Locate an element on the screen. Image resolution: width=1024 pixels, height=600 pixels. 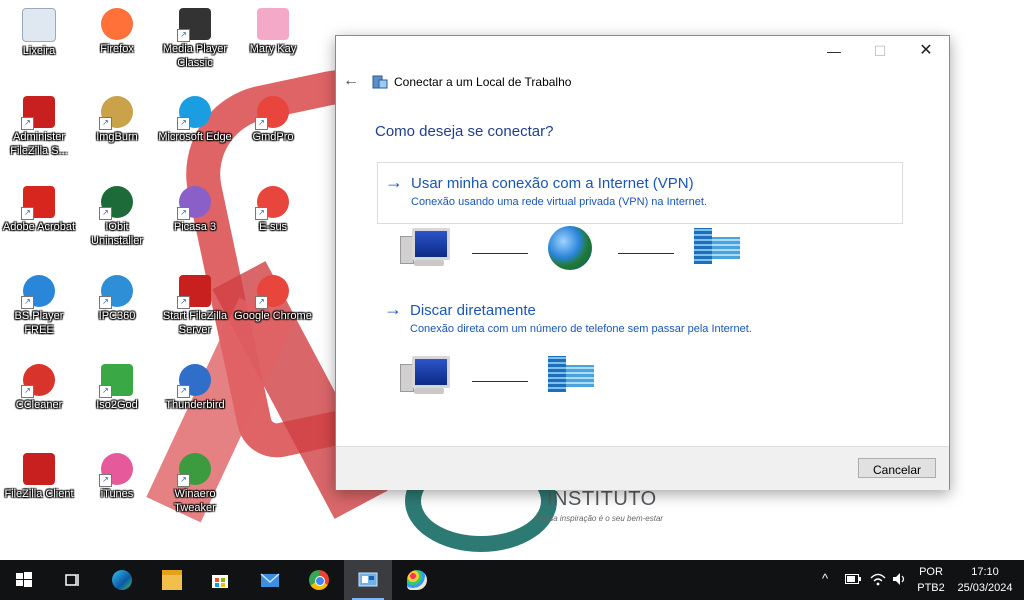
winaero-icon: ↗ is located at coordinates (194, 470).